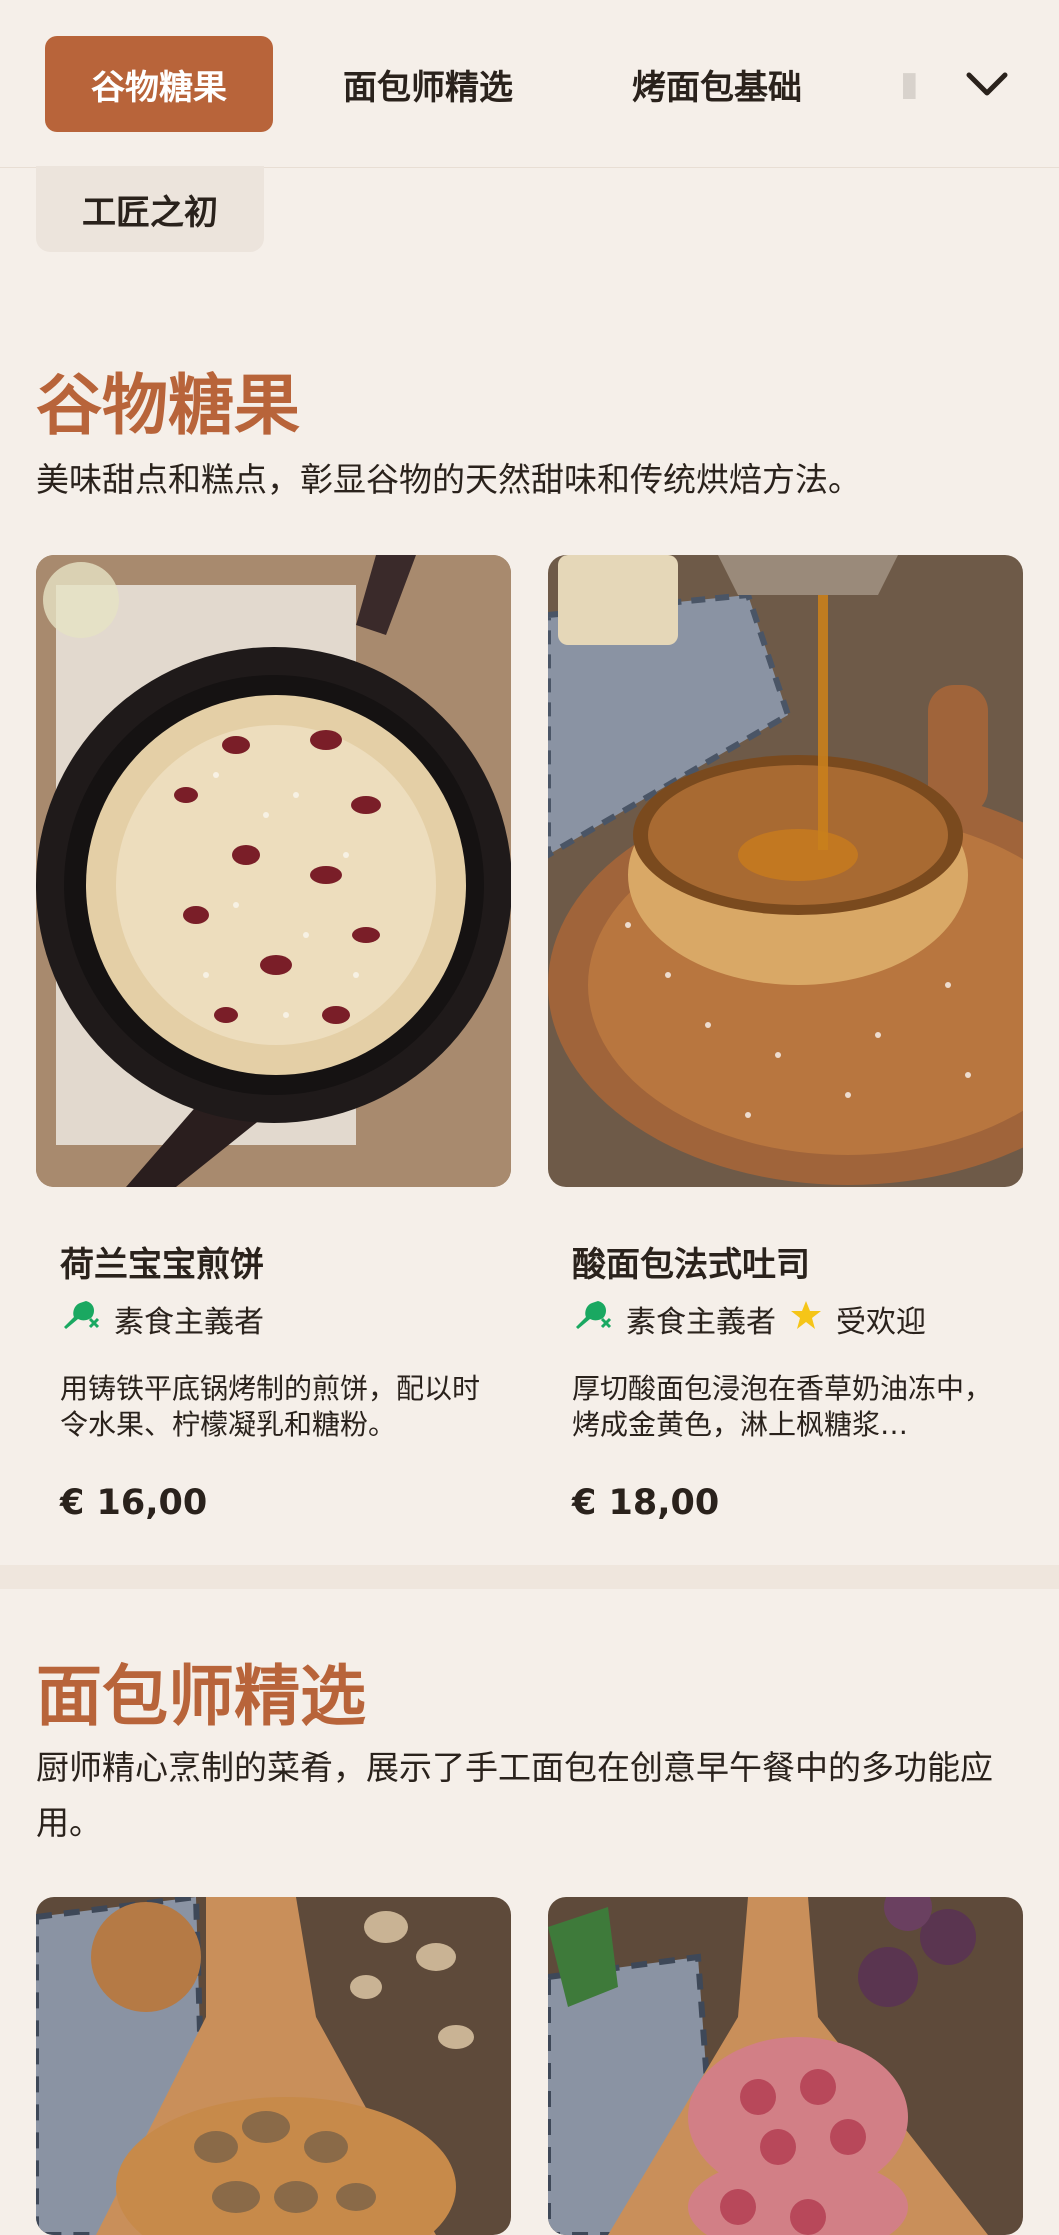 The height and width of the screenshot is (2235, 1059). What do you see at coordinates (270, 1406) in the screenshot?
I see `item-description: 用铸铁平底锅烤制的煎饼，配以时令水果、柠檬凝乳和糖粉。` at bounding box center [270, 1406].